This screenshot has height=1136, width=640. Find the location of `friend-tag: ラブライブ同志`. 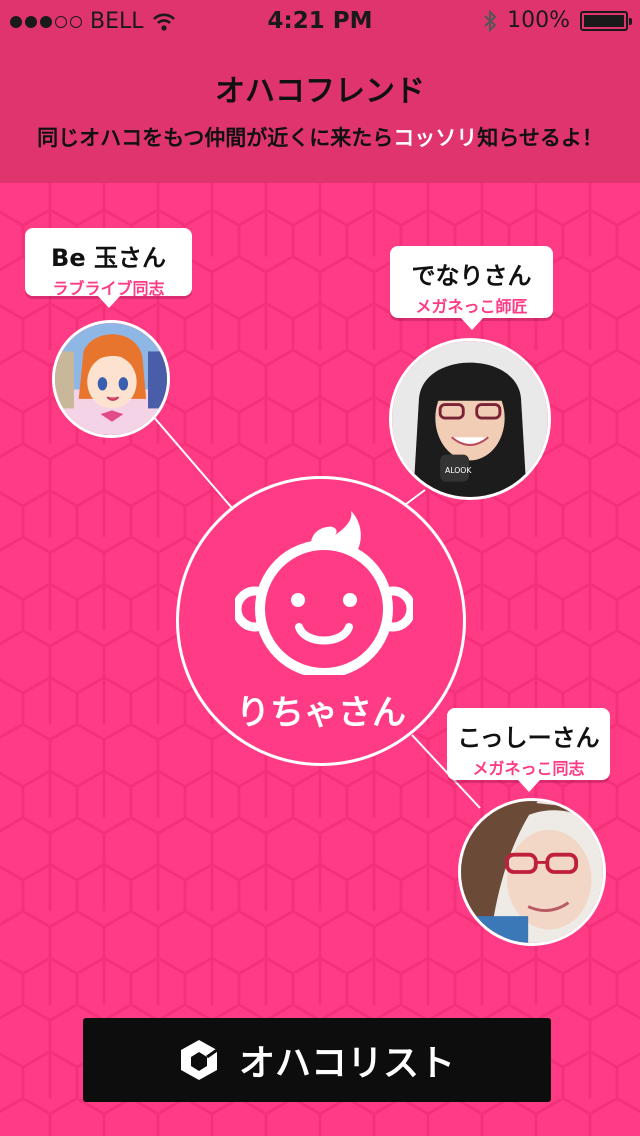

friend-tag: ラブライブ同志 is located at coordinates (108, 288).